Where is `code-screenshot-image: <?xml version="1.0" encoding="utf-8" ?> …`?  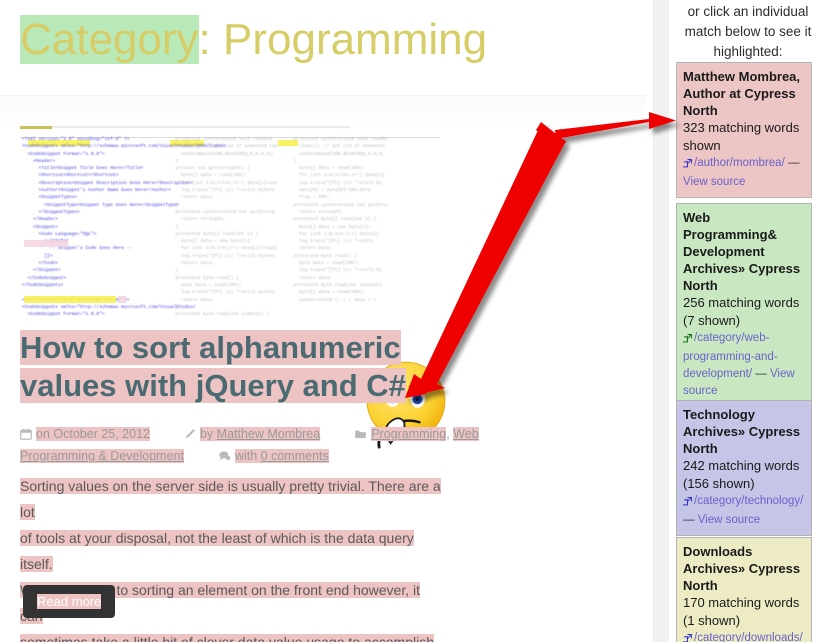
code-screenshot-image: <?xml version="1.0" encoding="utf-8" ?> … is located at coordinates (230, 227).